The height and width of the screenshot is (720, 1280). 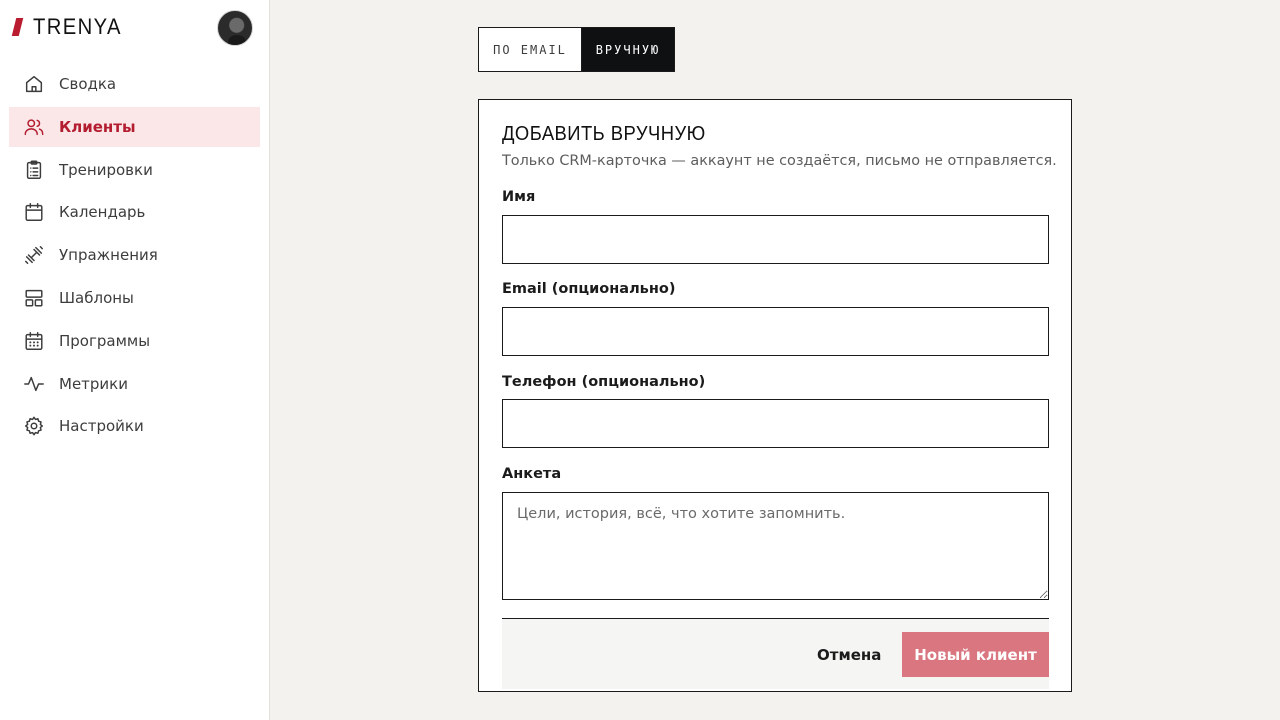 What do you see at coordinates (77, 26) in the screenshot?
I see `brand-name: TRENYA` at bounding box center [77, 26].